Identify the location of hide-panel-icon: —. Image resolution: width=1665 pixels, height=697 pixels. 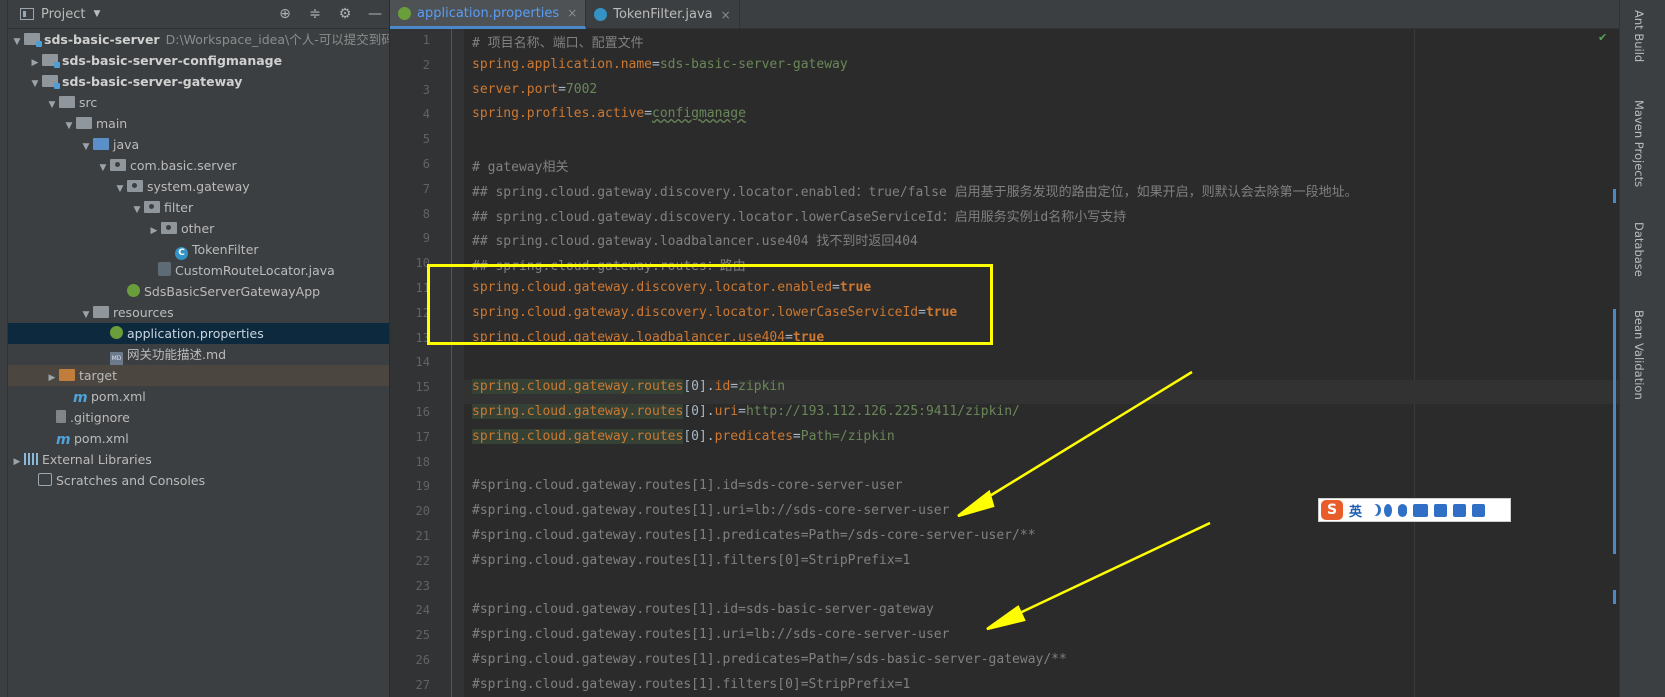
(375, 14).